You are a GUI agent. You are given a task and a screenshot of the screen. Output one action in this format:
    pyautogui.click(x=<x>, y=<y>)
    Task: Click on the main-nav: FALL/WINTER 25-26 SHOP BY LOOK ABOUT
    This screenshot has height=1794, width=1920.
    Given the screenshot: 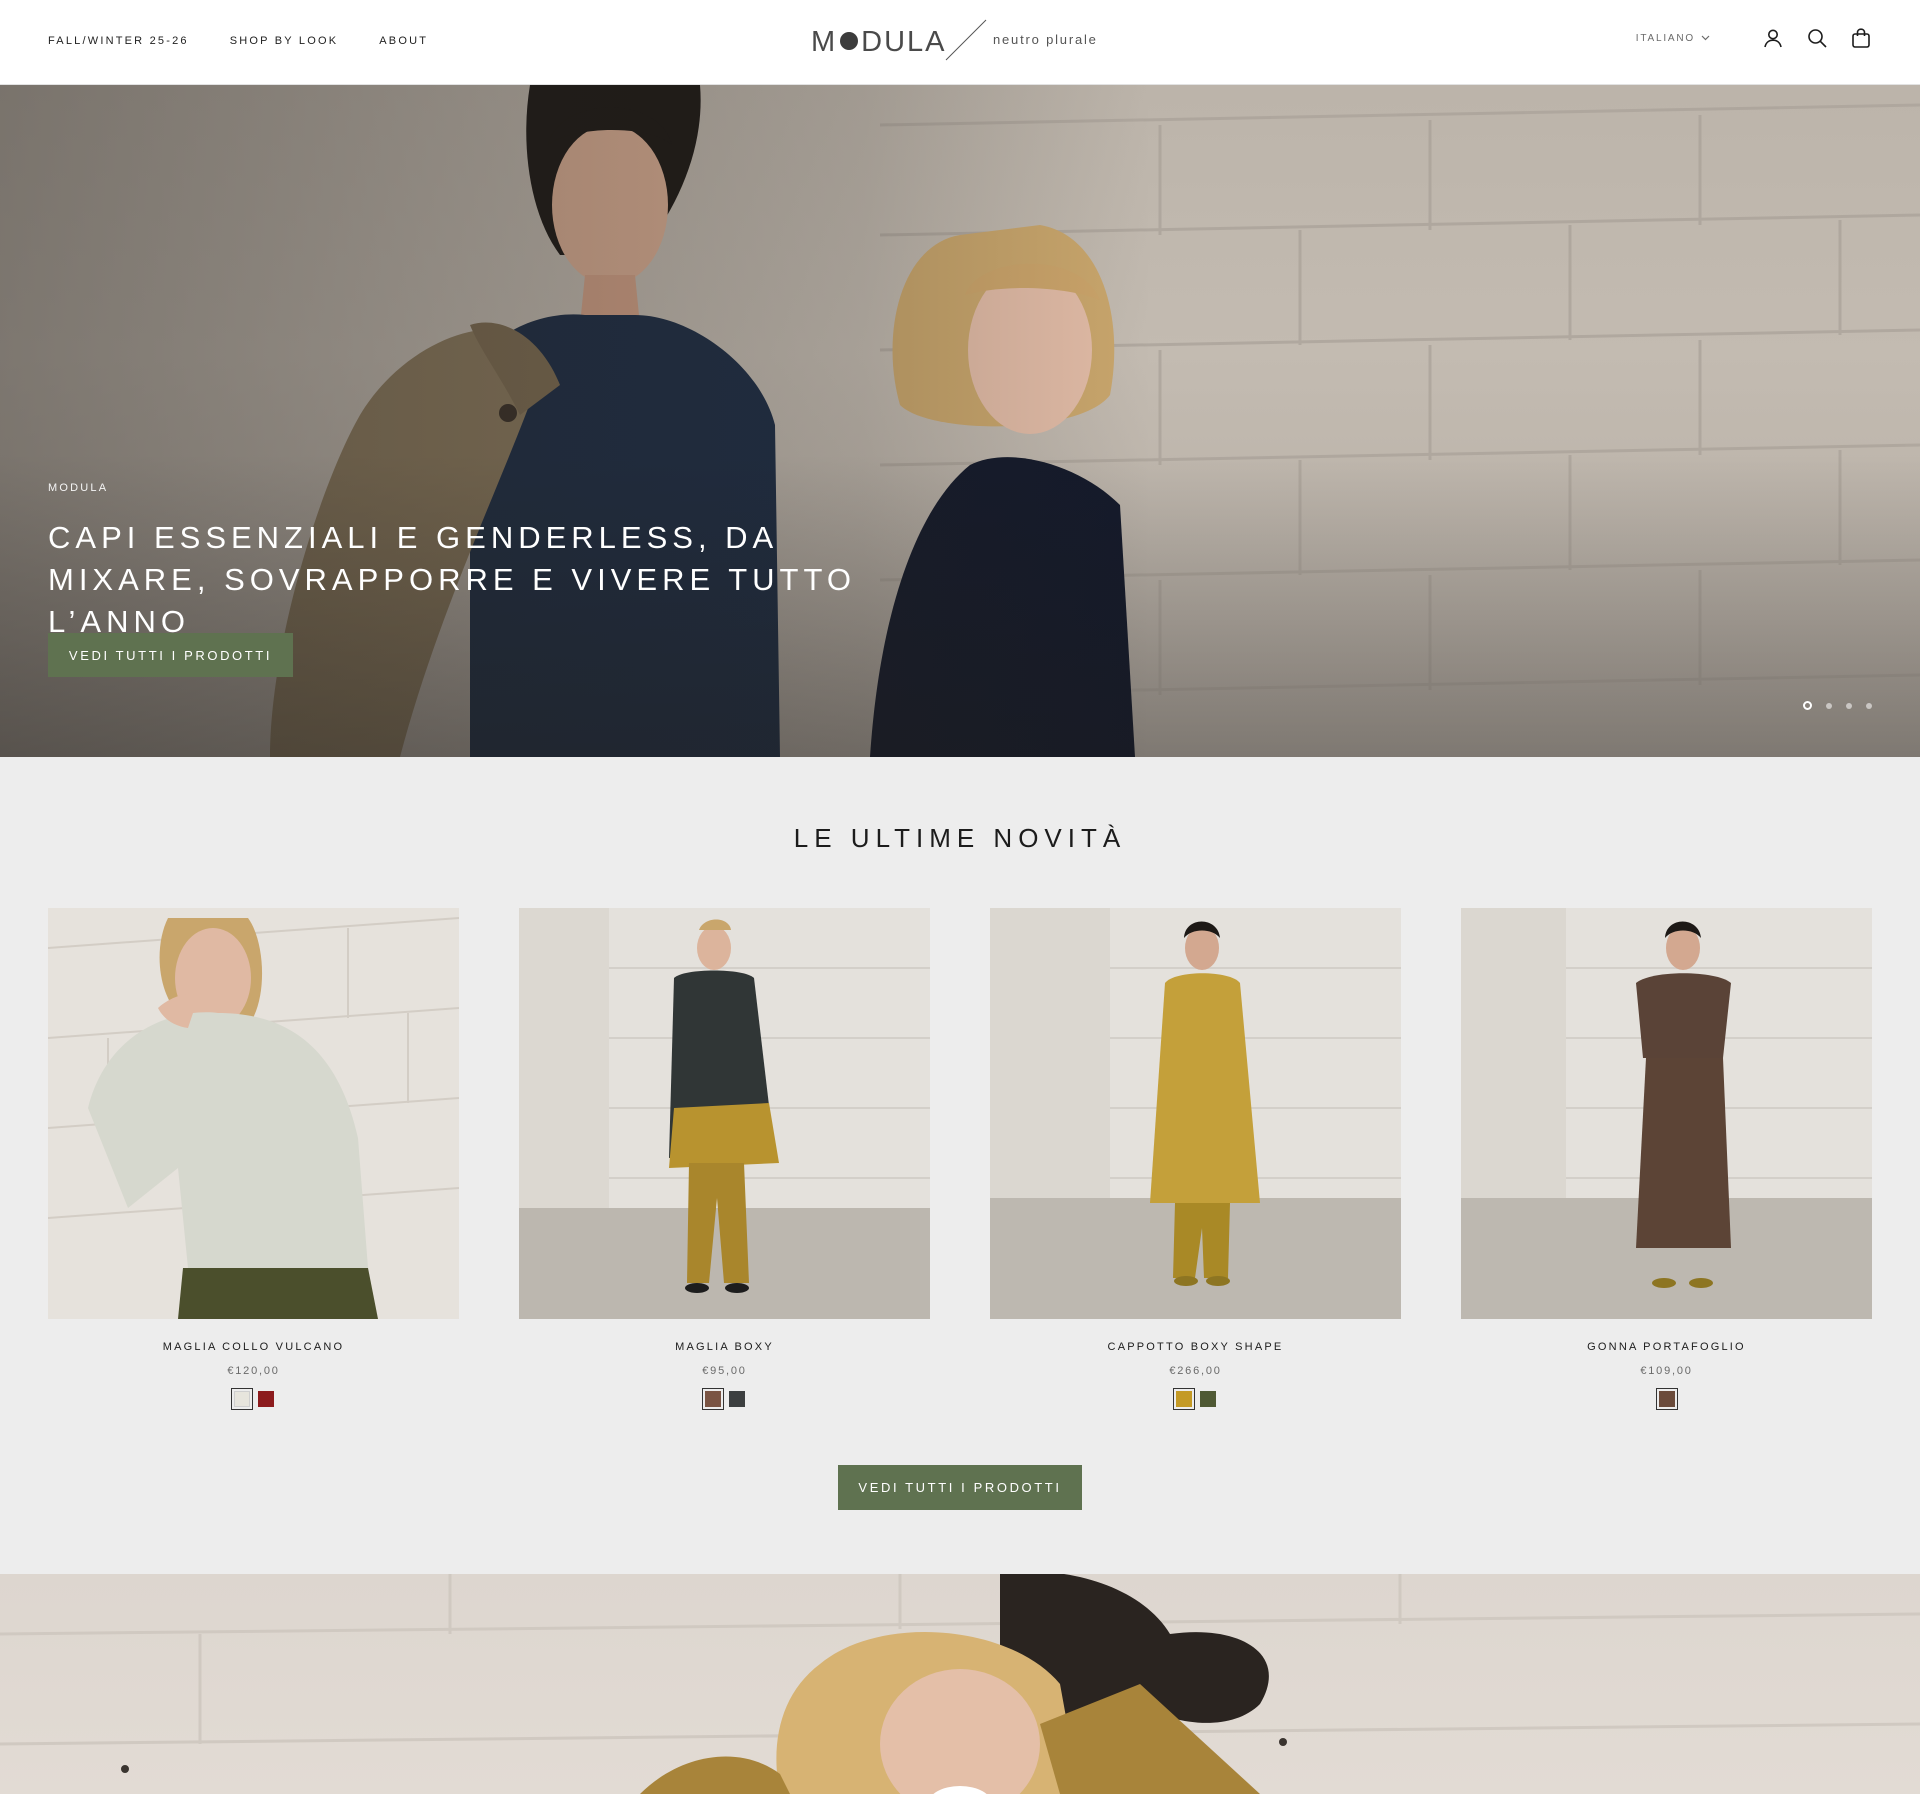 What is the action you would take?
    pyautogui.click(x=238, y=41)
    